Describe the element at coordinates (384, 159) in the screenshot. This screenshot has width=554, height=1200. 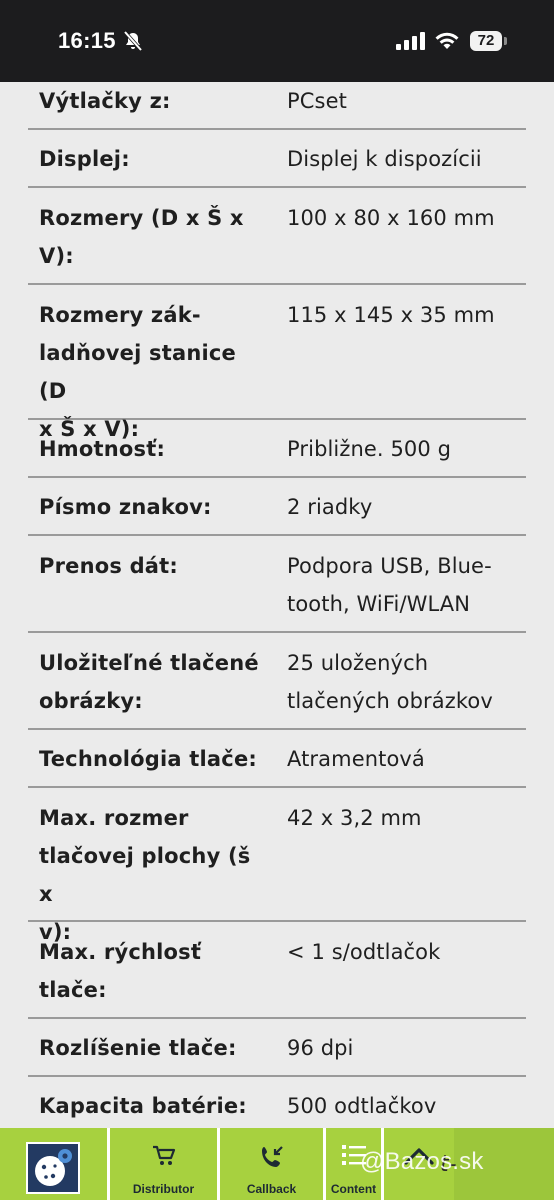
I see `spec-value: Displej k dispozícii` at that location.